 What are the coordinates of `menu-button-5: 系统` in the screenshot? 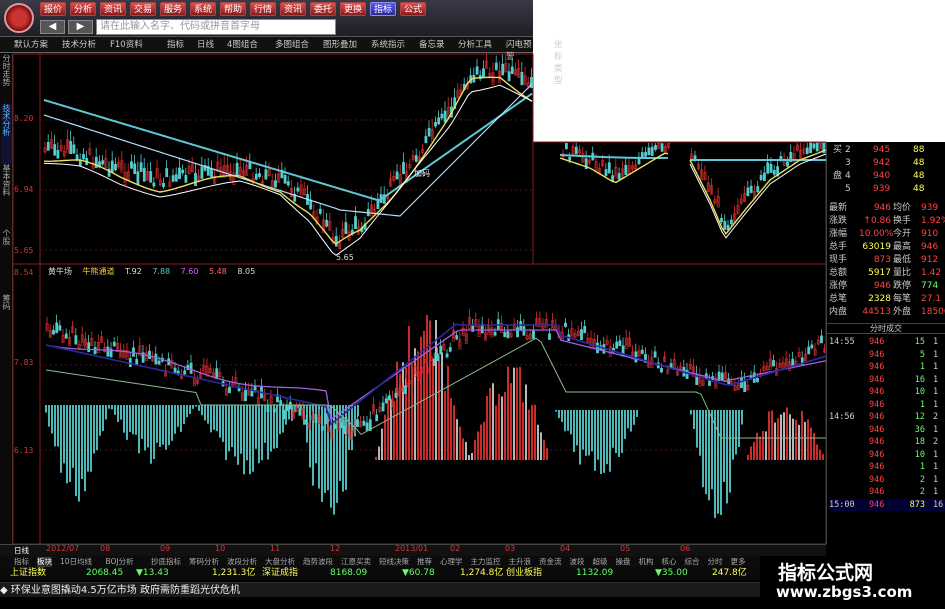 It's located at (203, 9).